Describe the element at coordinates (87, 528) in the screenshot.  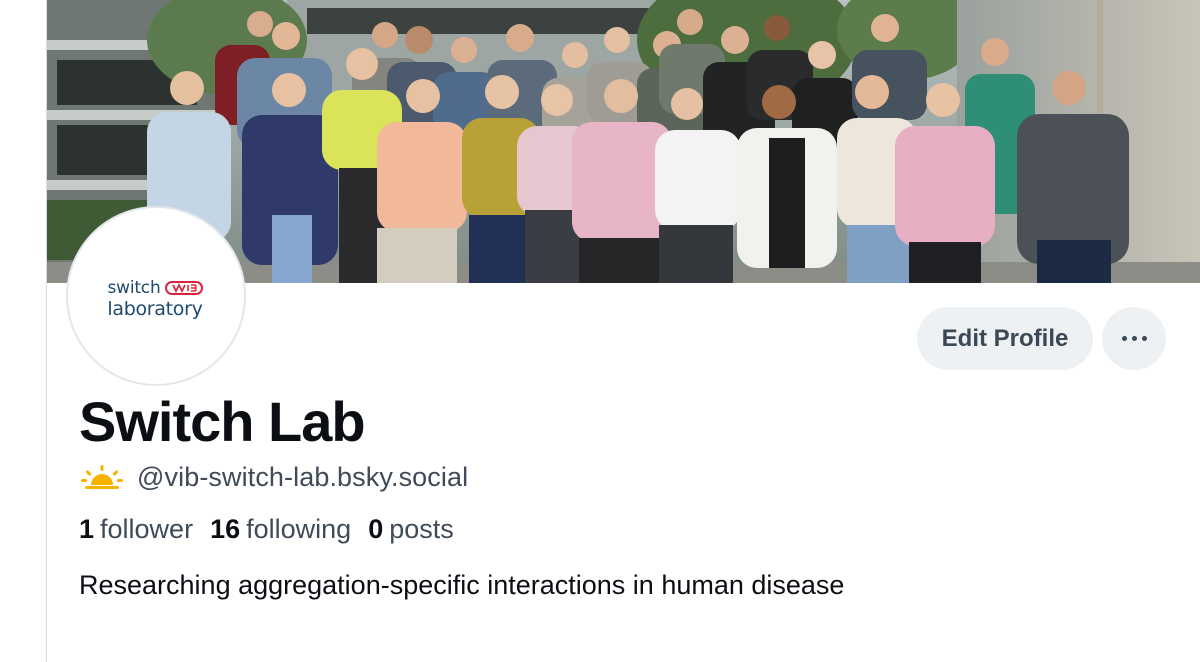
I see `followers-count: 1` at that location.